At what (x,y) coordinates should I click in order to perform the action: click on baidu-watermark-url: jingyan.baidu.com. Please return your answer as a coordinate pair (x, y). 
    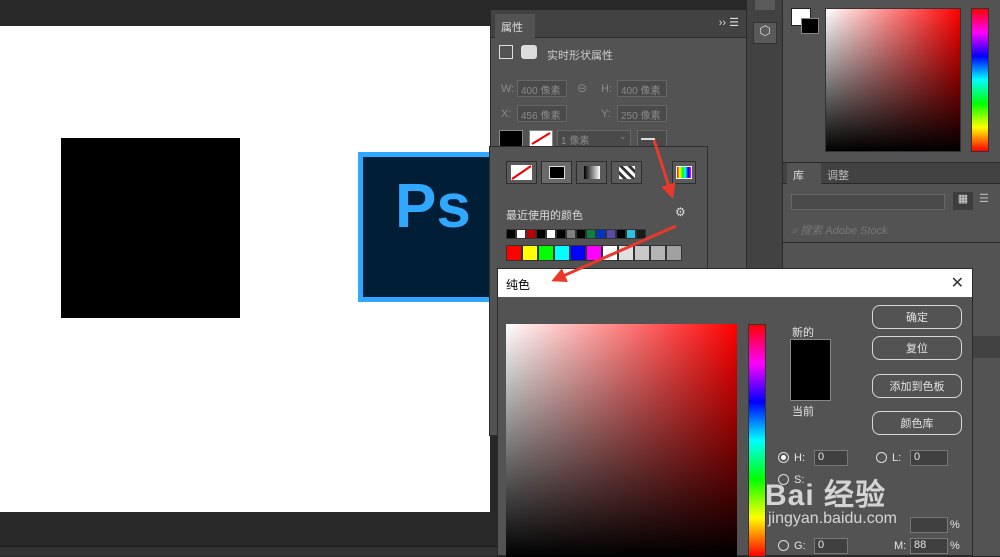
    Looking at the image, I should click on (832, 518).